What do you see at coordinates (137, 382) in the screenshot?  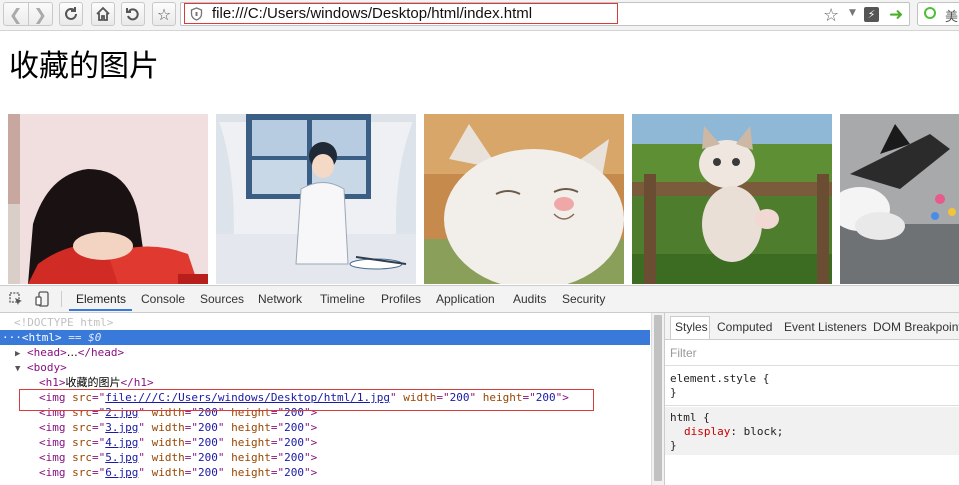 I see `h1-close-tag: </h1>` at bounding box center [137, 382].